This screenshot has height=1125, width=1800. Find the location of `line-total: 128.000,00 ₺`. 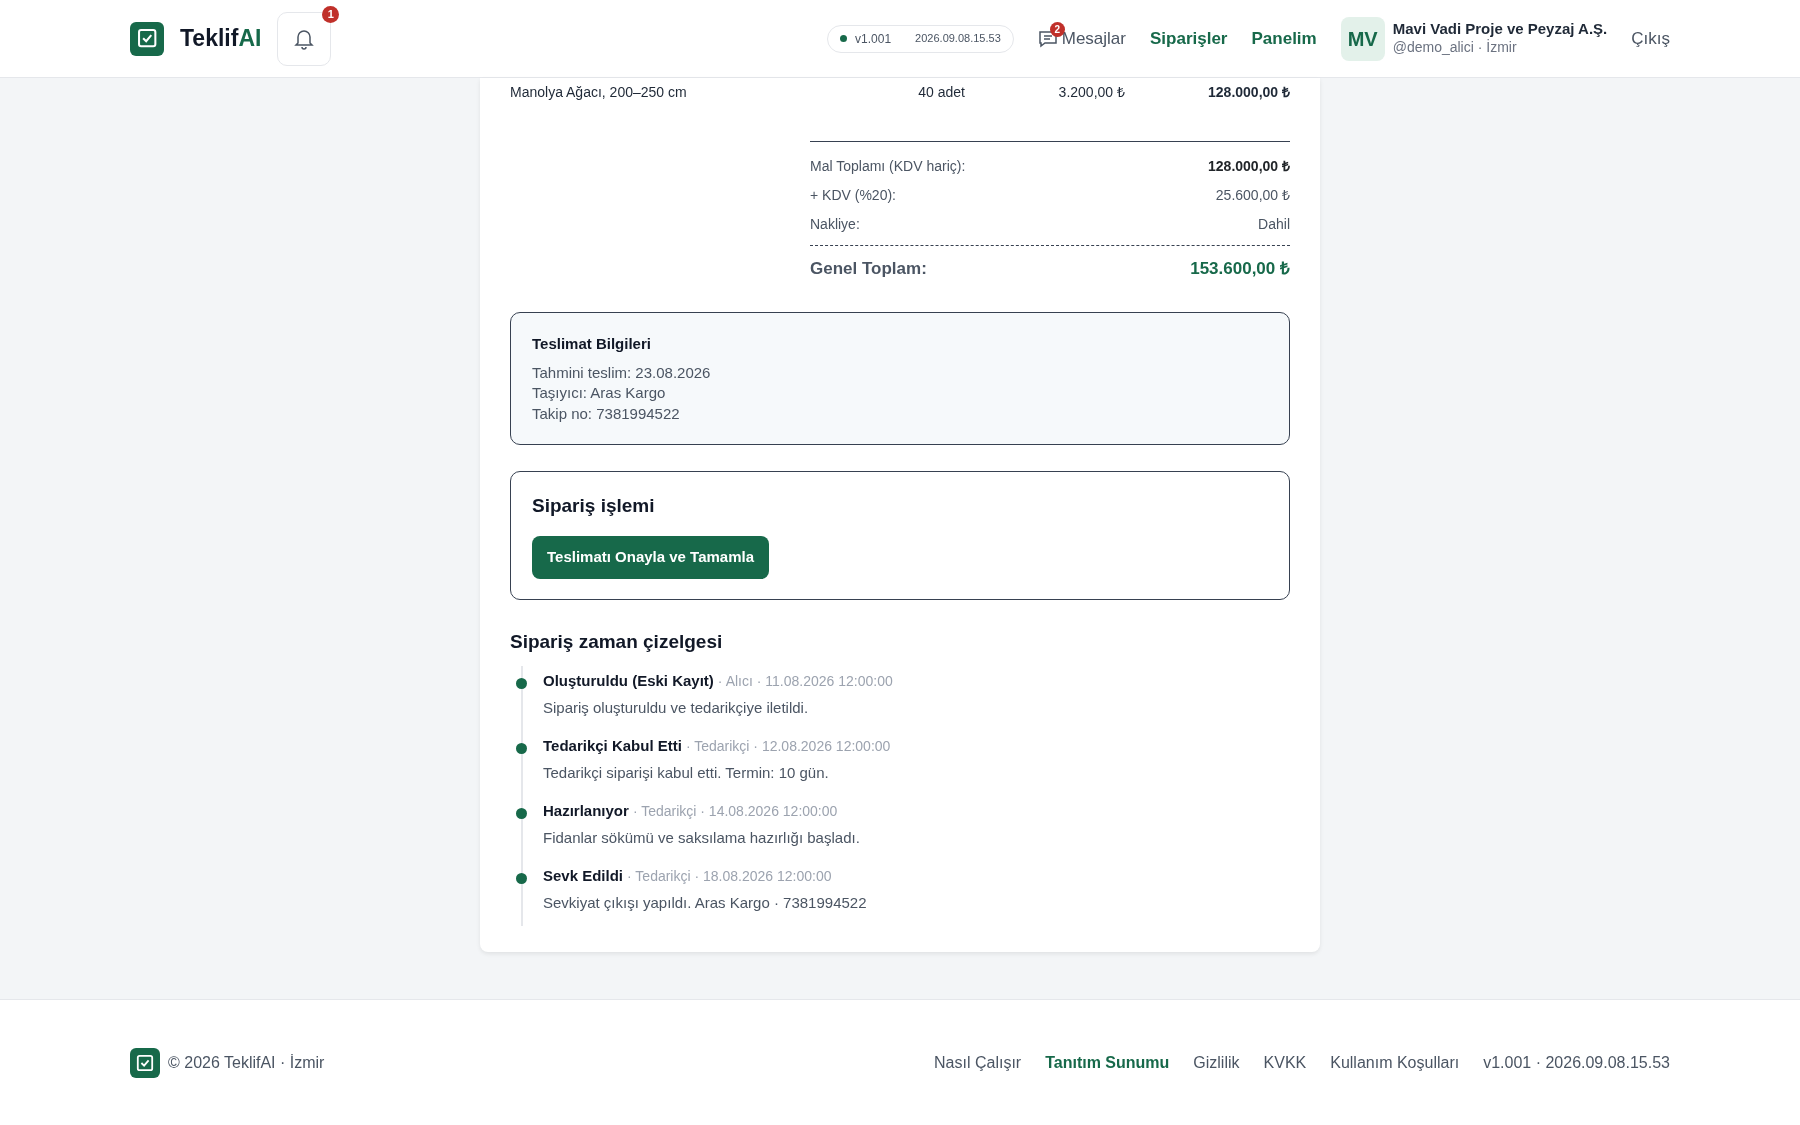

line-total: 128.000,00 ₺ is located at coordinates (1248, 92).